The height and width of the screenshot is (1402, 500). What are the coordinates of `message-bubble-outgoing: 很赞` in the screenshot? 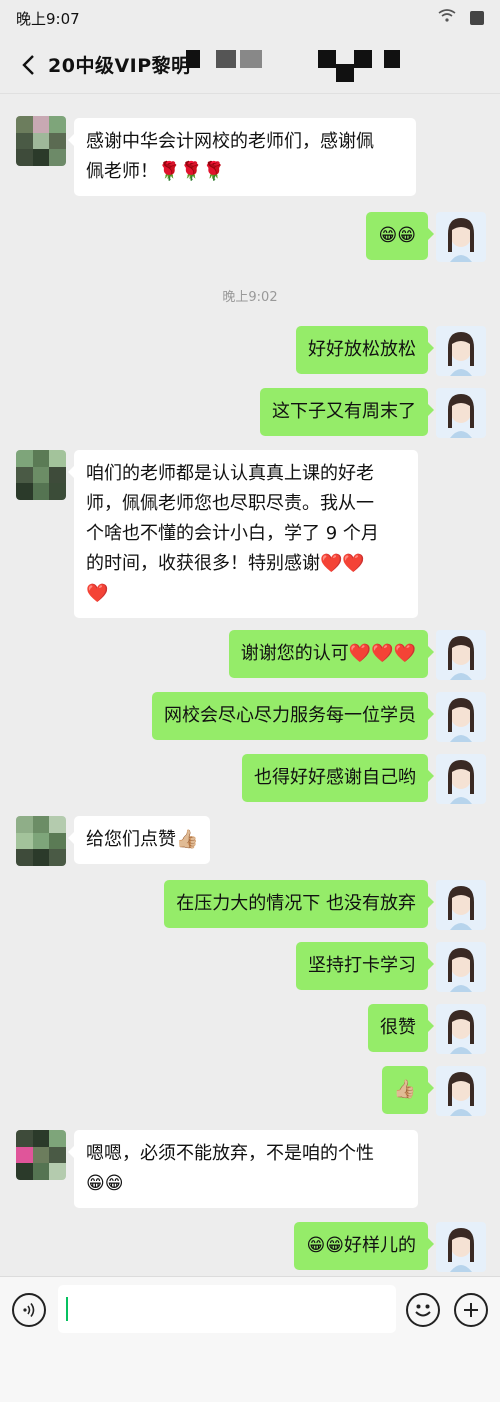 It's located at (401, 1028).